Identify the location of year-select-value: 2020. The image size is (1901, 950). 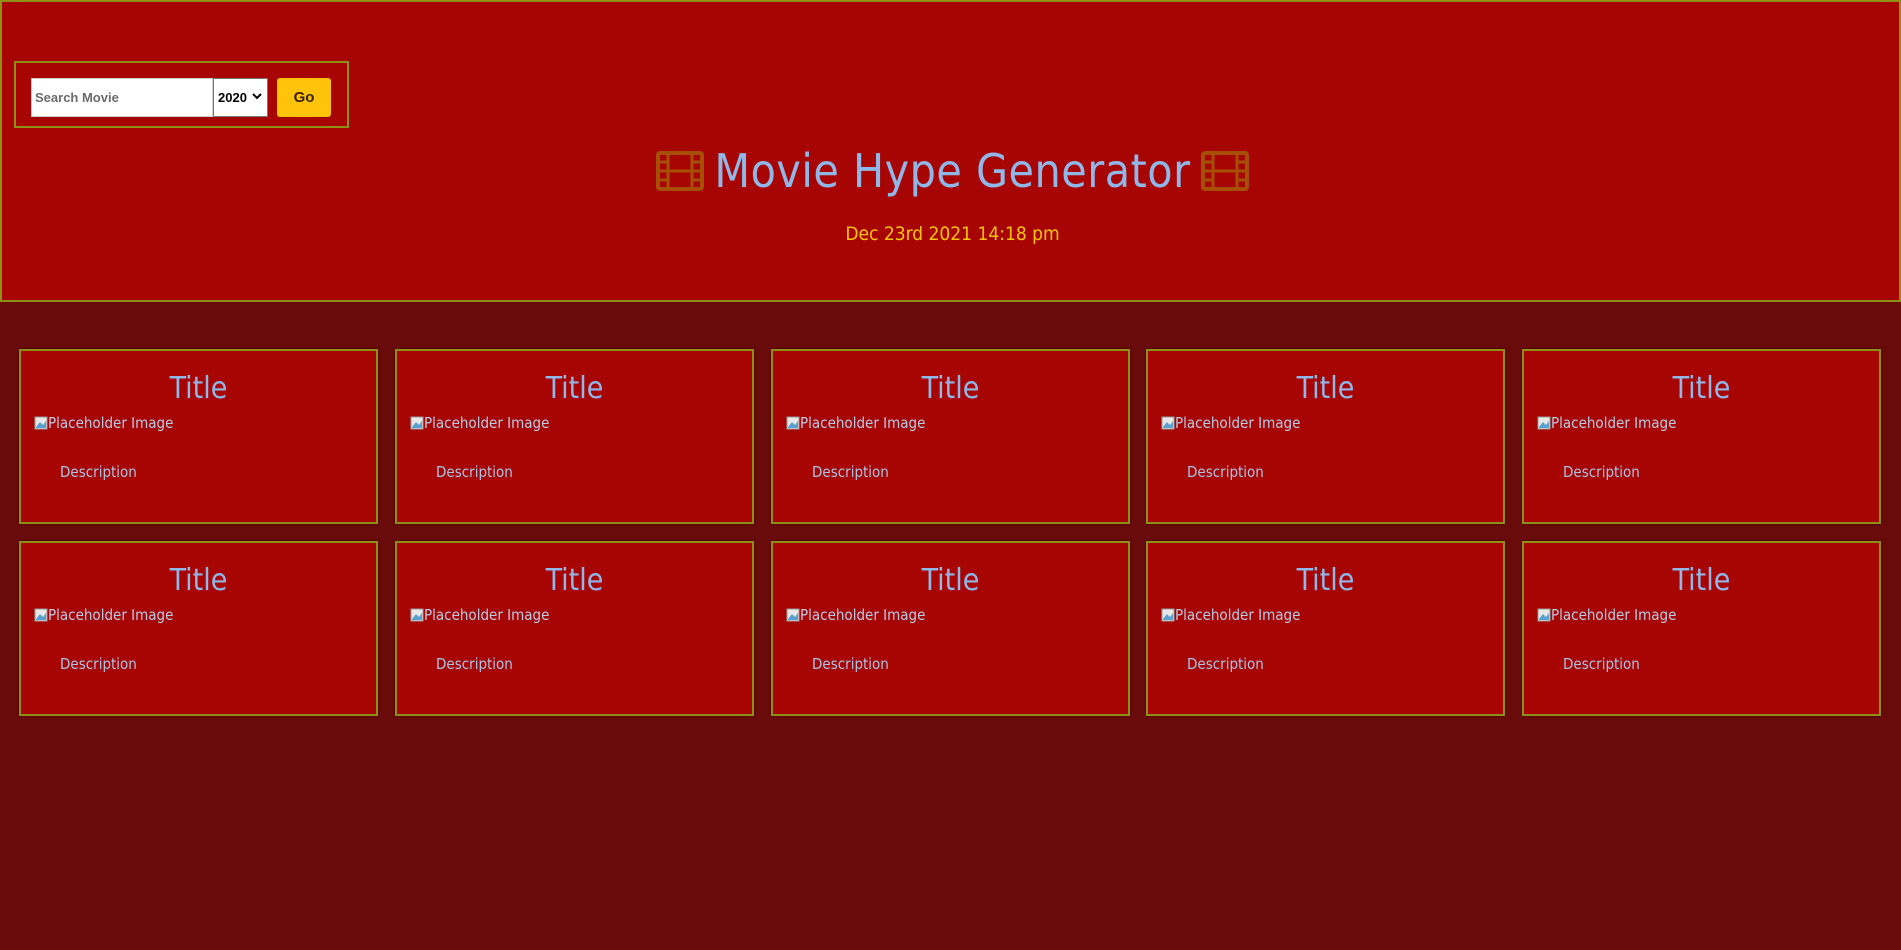
(232, 97).